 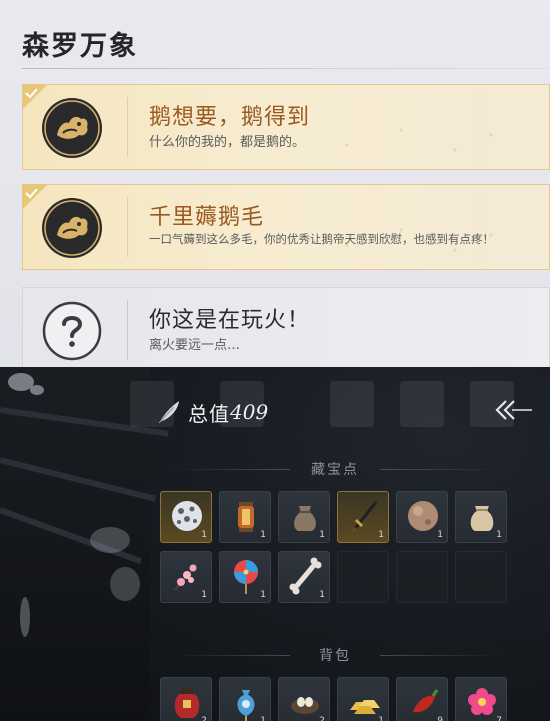 I want to click on total-value: 409, so click(x=249, y=412).